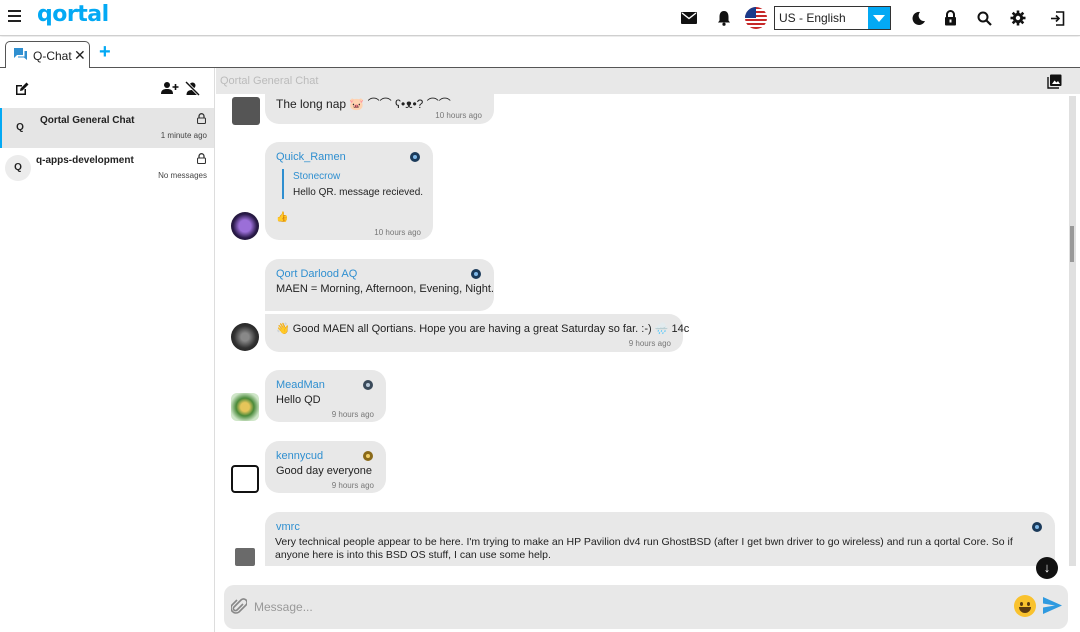 Image resolution: width=1080 pixels, height=632 pixels. I want to click on message-bubble: The long nap 🐷 ⌒⌒ ʕ•ᴥ•? ⌒⌒ 10 hours ago, so click(379, 107).